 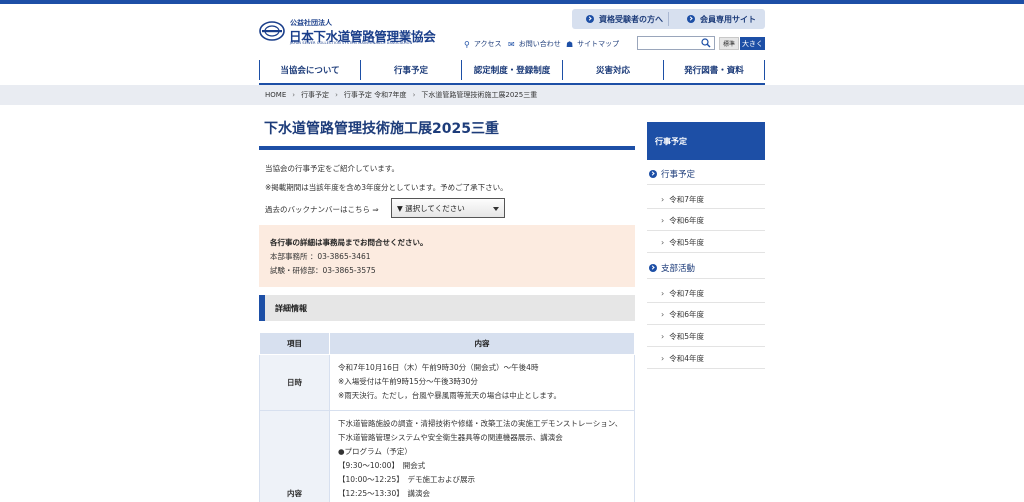 I want to click on backnumber-select: ▼ 選択してください, so click(x=448, y=208).